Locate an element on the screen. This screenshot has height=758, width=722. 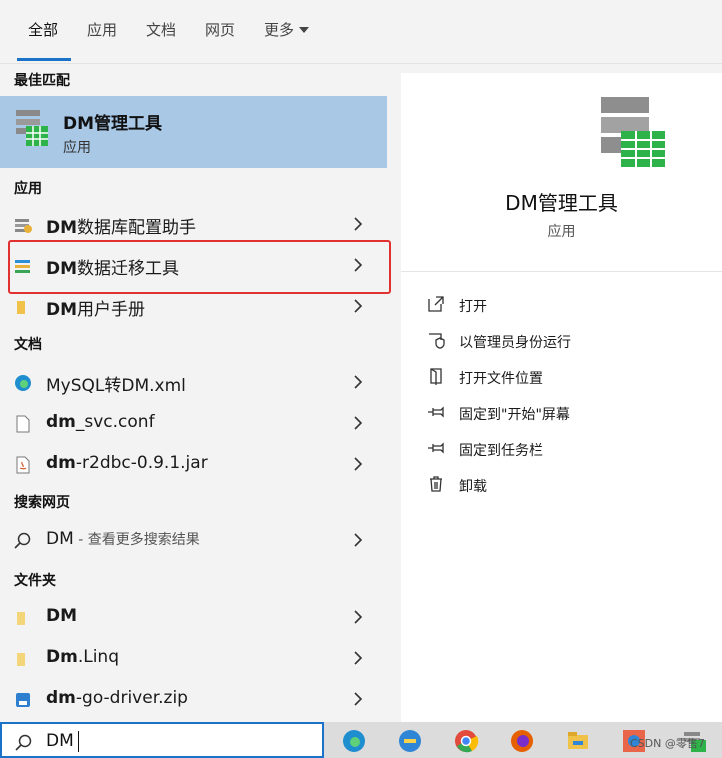
file-explorer-icon is located at coordinates (578, 741).